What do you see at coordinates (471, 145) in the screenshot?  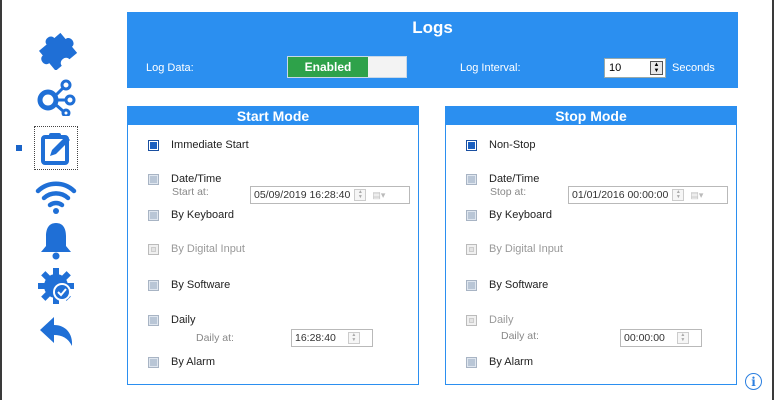 I see `checkbox-nonstop` at bounding box center [471, 145].